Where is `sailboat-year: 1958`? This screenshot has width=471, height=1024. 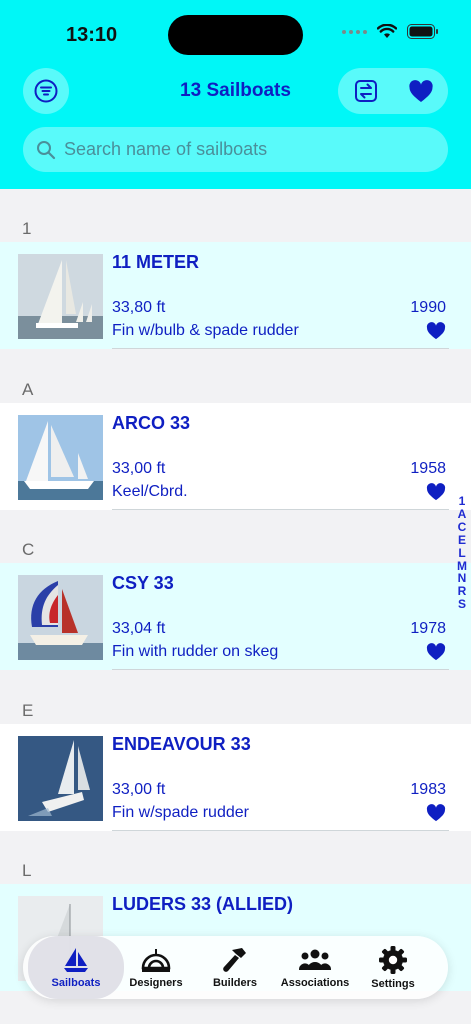 sailboat-year: 1958 is located at coordinates (428, 468).